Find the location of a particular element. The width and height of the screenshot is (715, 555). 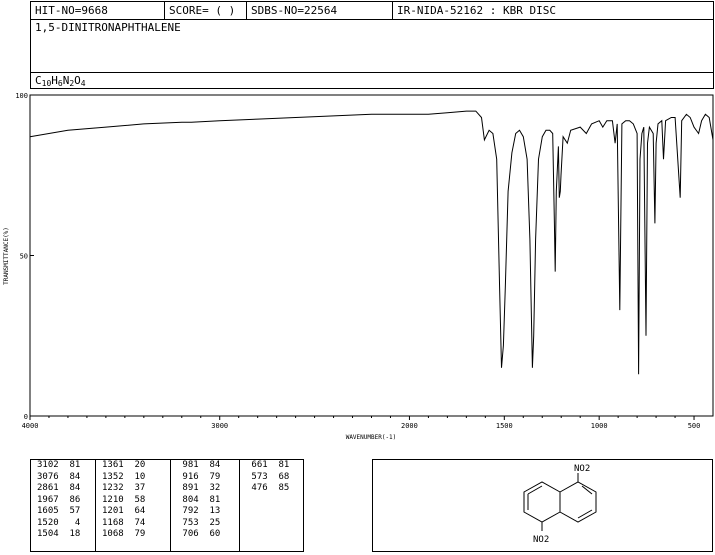

peak-row: 573 68 is located at coordinates (268, 476).